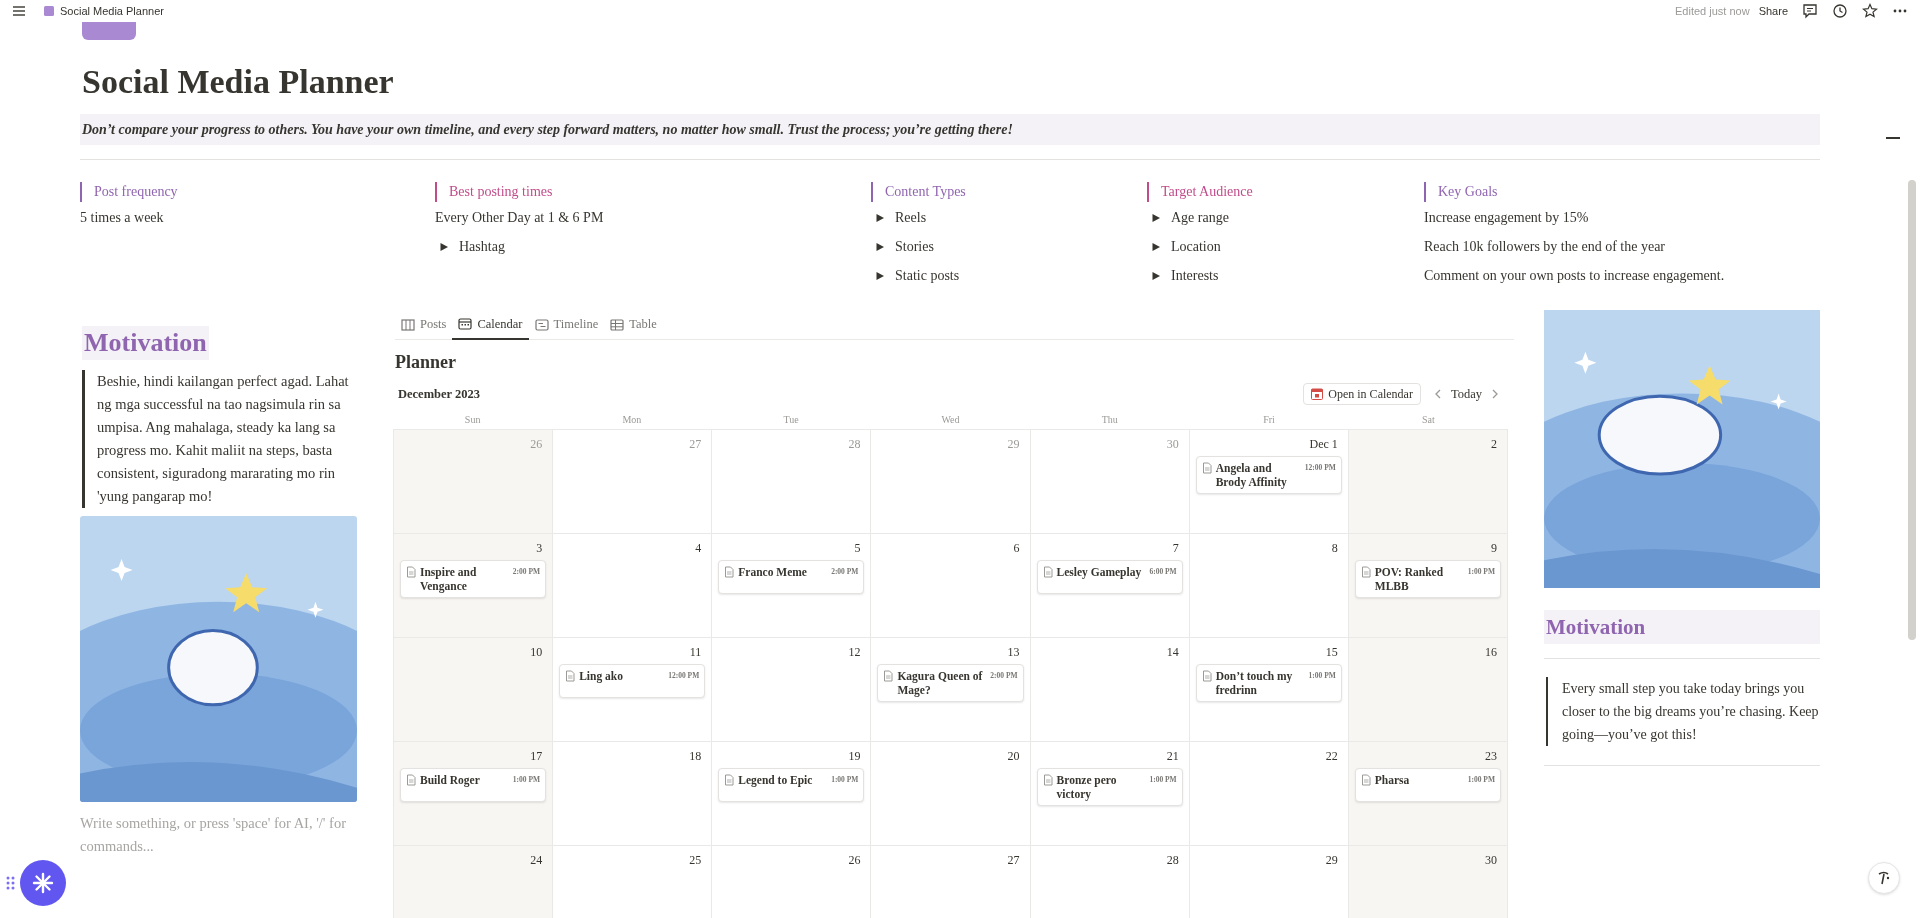 The image size is (1920, 918). What do you see at coordinates (122, 218) in the screenshot?
I see `property-text: 5 times a week` at bounding box center [122, 218].